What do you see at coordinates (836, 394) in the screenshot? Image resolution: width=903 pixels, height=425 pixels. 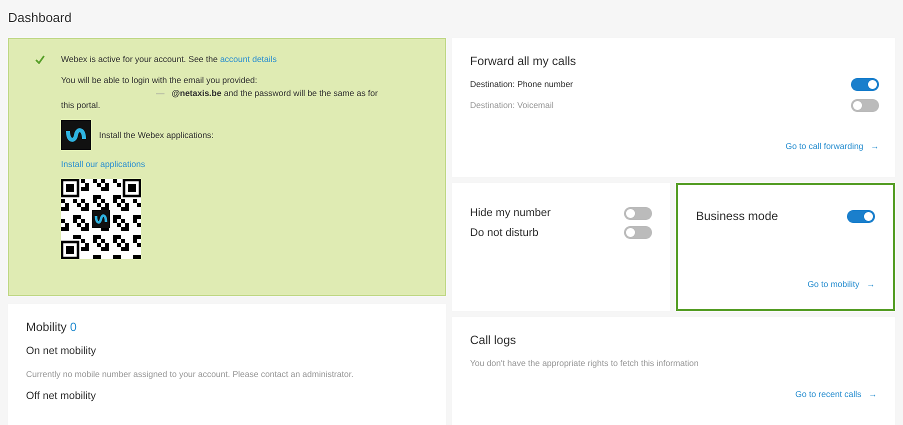 I see `recent-calls-link: Go to recent calls →` at bounding box center [836, 394].